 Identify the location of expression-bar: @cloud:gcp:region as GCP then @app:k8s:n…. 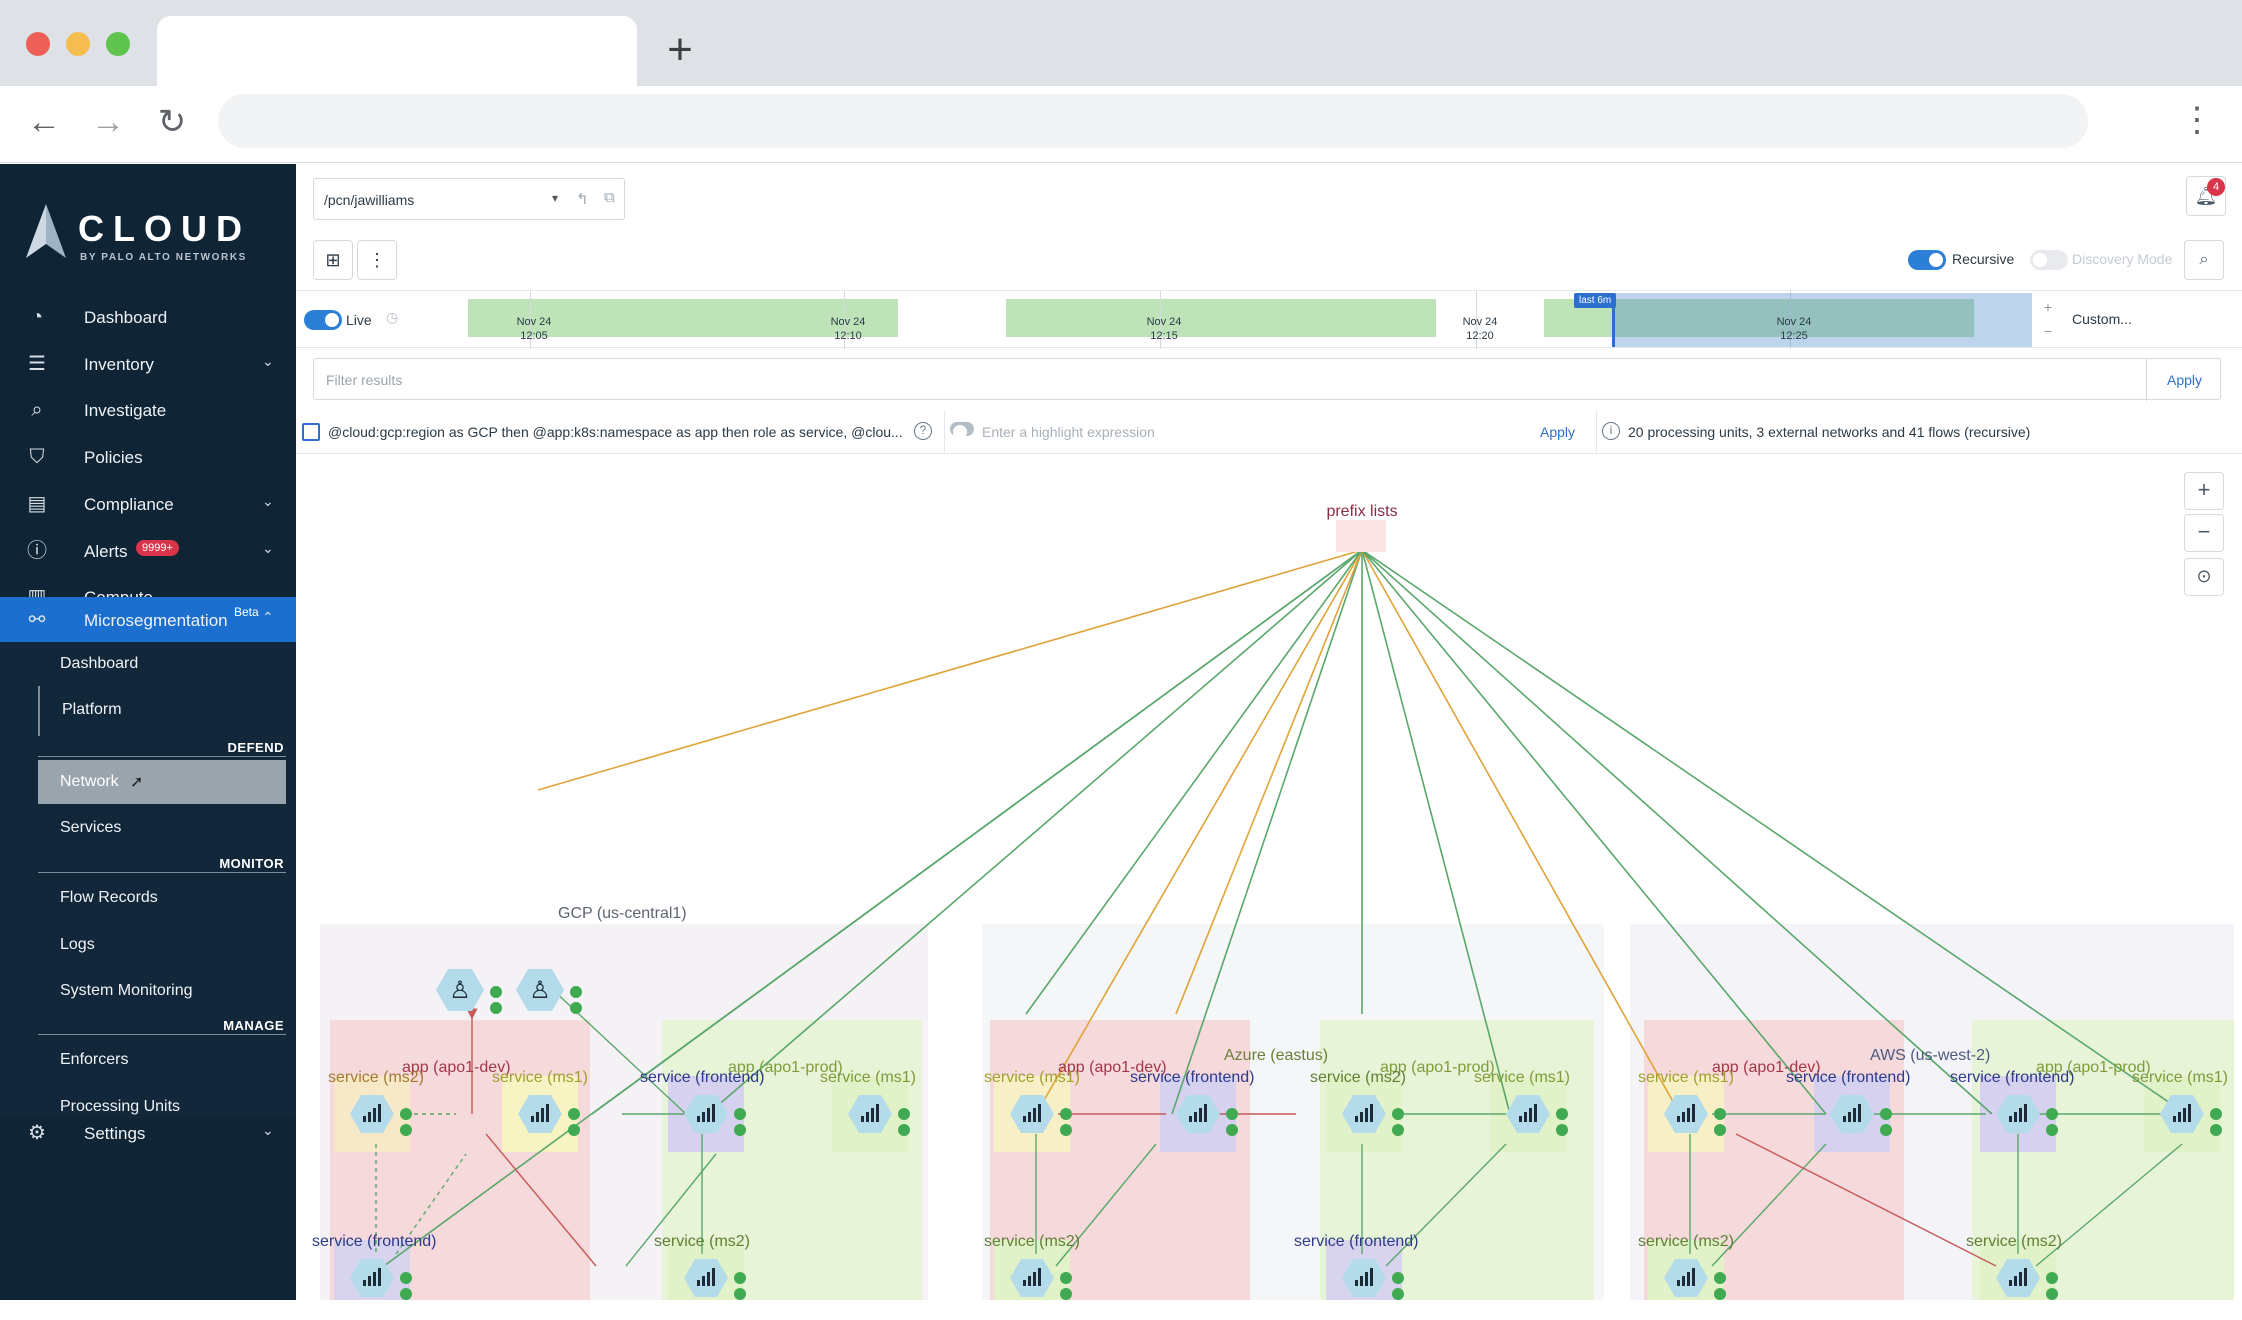
(1269, 432).